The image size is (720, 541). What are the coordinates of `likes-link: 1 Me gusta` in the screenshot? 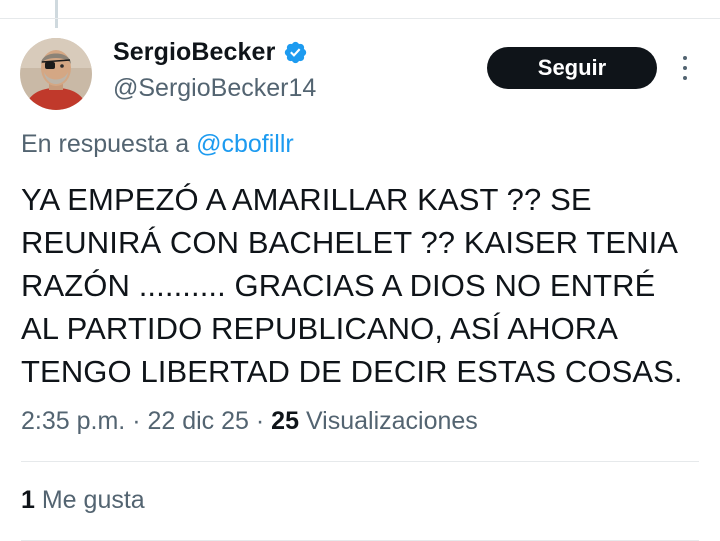 It's located at (83, 500).